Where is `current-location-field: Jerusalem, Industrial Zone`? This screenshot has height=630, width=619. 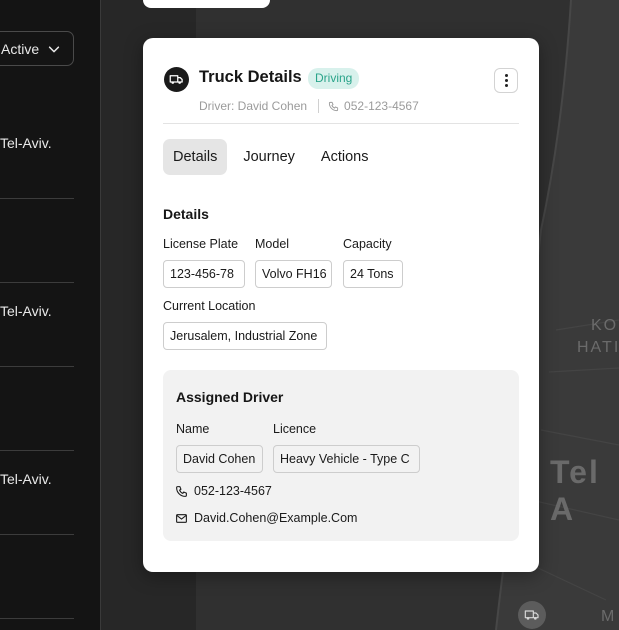 current-location-field: Jerusalem, Industrial Zone is located at coordinates (245, 336).